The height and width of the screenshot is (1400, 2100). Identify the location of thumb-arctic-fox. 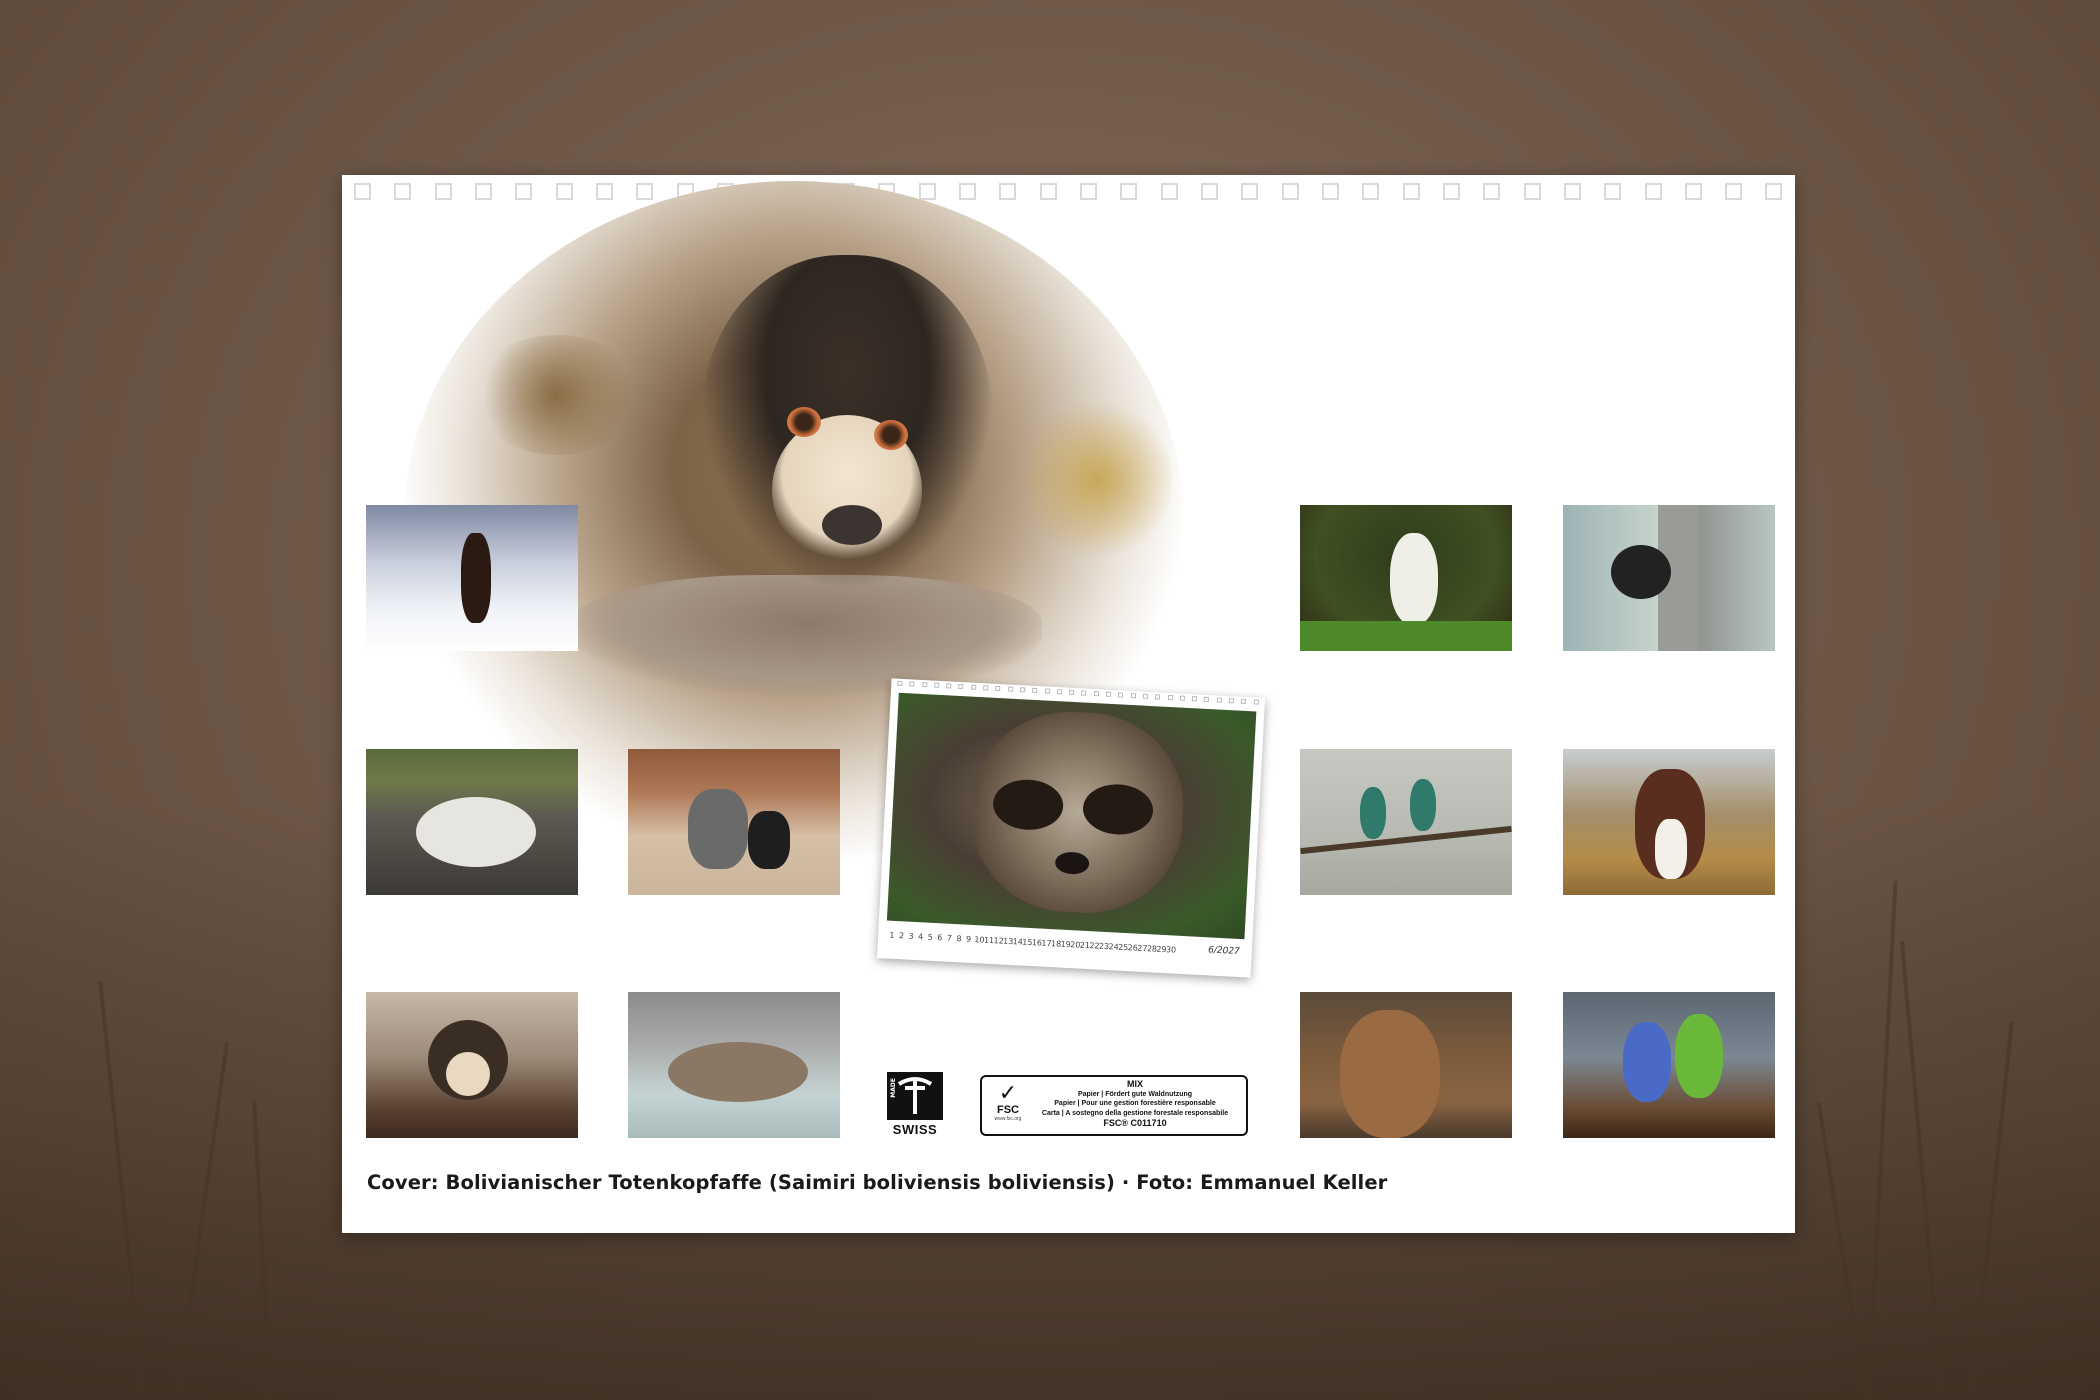
(472, 822).